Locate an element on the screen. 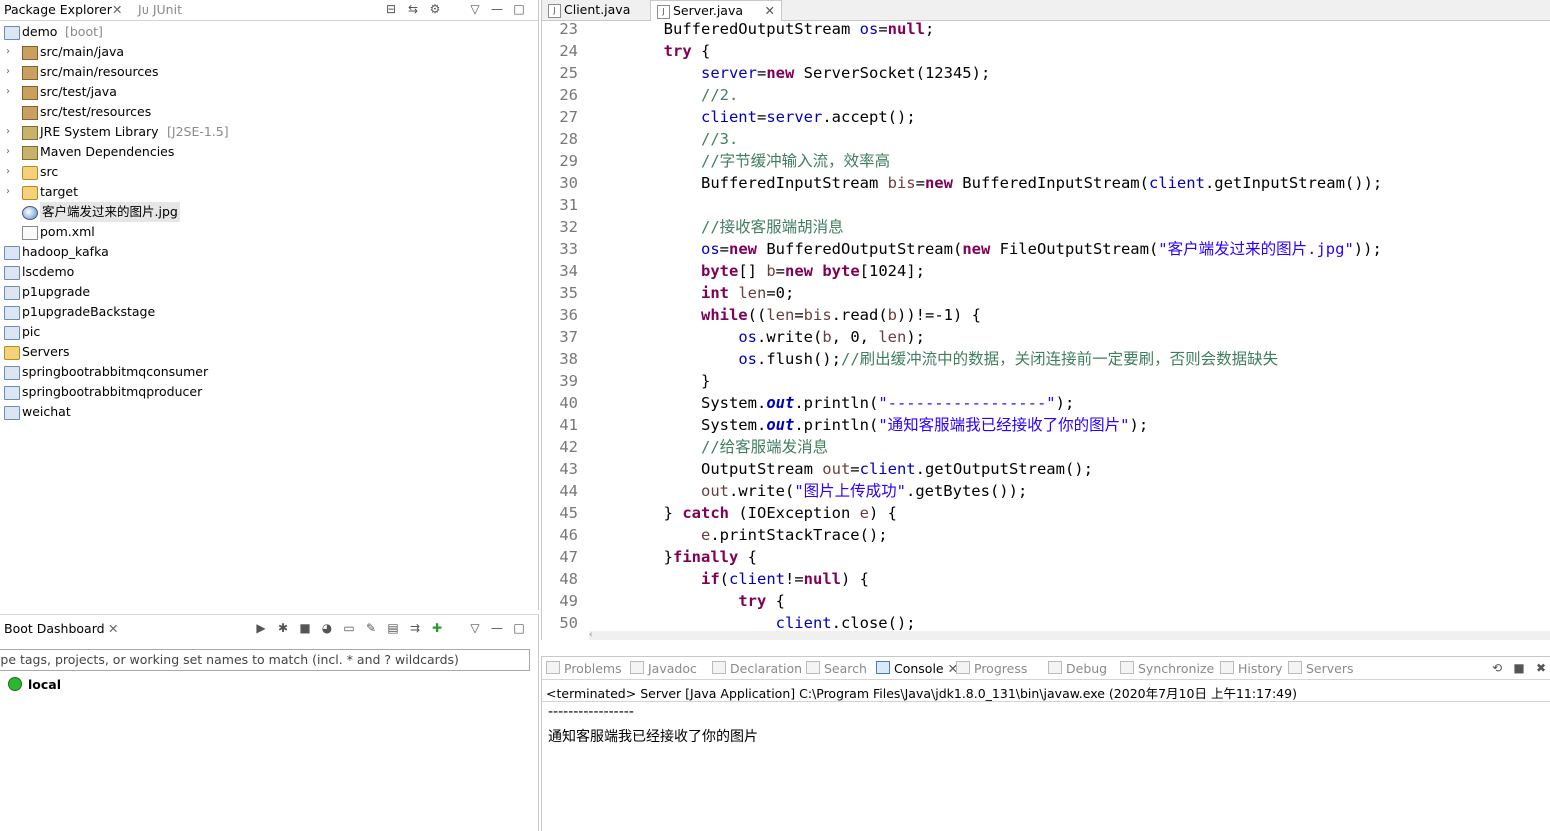  tree-item: › Maven Dependencies is located at coordinates (269, 152).